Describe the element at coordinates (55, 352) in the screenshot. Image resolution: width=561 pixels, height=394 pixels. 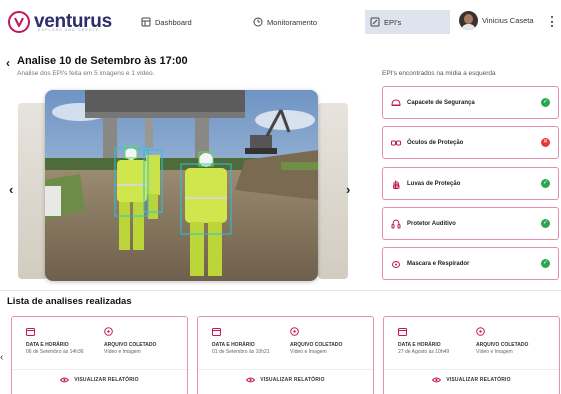
I see `card-date-value: 06 de Setembro às 14h36` at that location.